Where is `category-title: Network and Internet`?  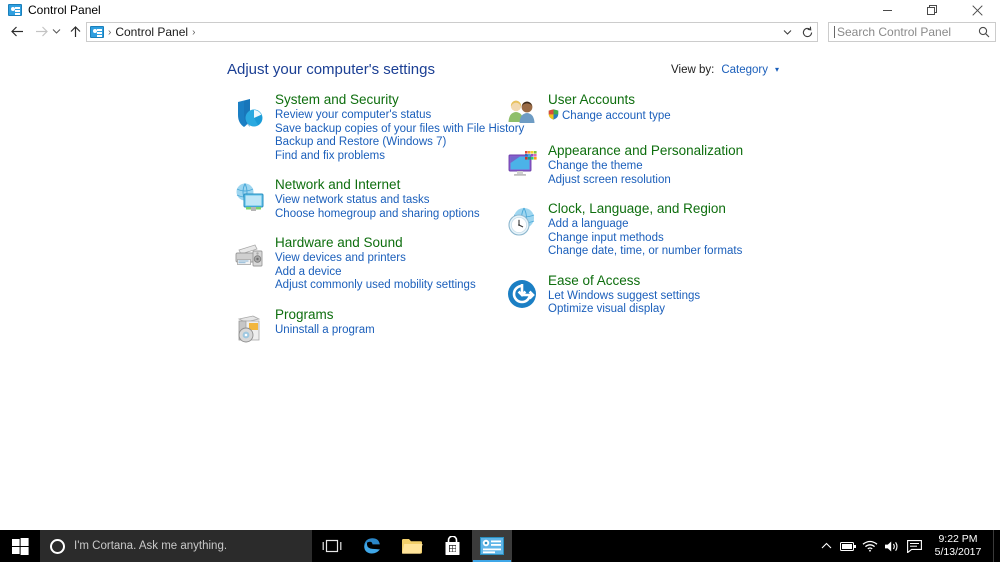 category-title: Network and Internet is located at coordinates (377, 184).